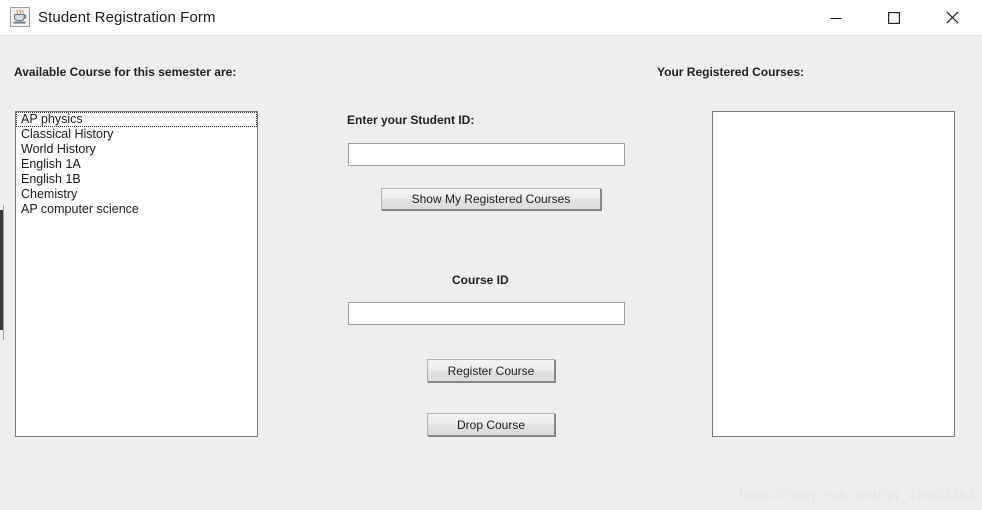  I want to click on available-courses-label: Available Course for this semester are:, so click(125, 72).